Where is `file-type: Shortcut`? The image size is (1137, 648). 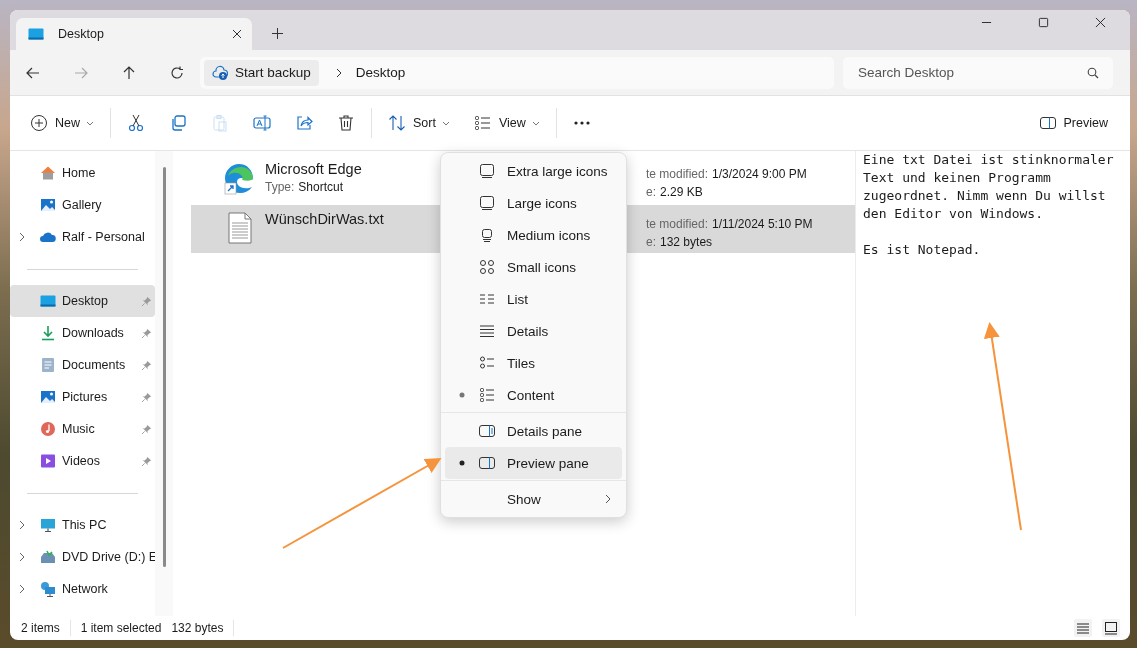 file-type: Shortcut is located at coordinates (321, 187).